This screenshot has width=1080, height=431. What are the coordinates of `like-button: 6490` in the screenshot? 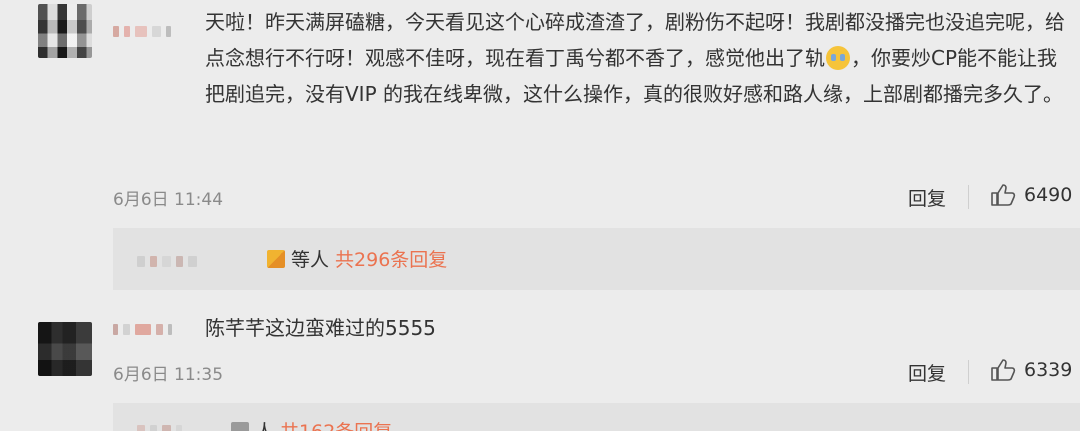 It's located at (1031, 195).